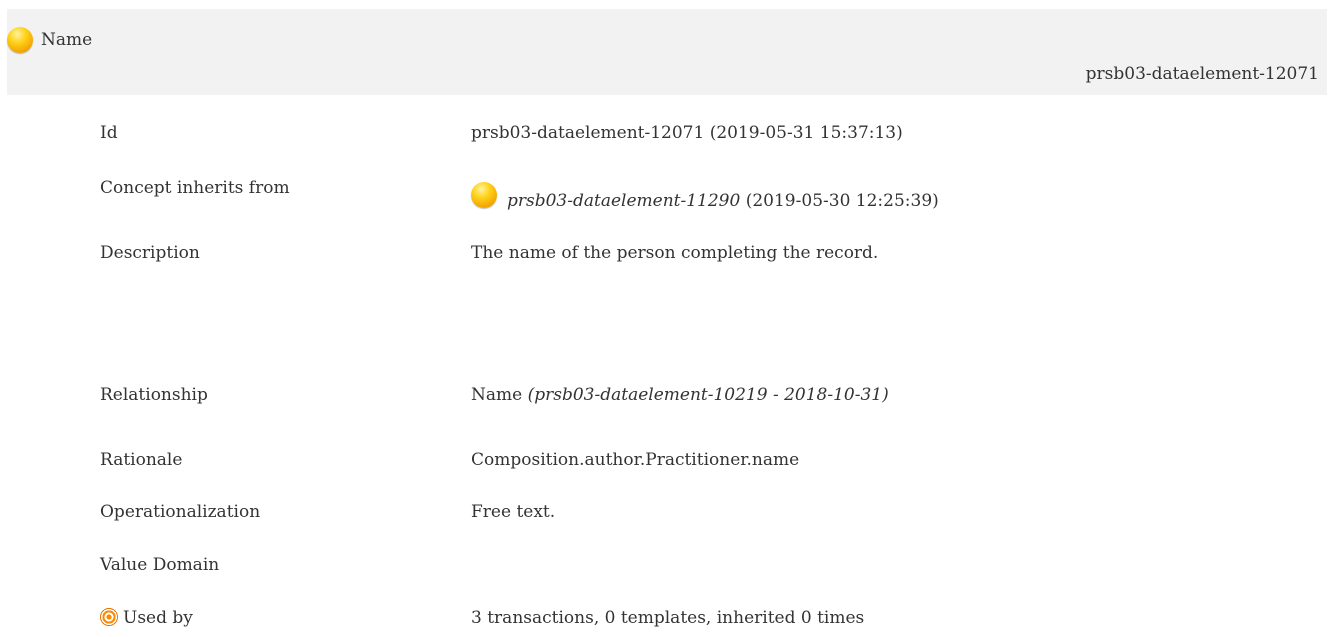 The image size is (1338, 637). I want to click on id-label: Id, so click(109, 133).